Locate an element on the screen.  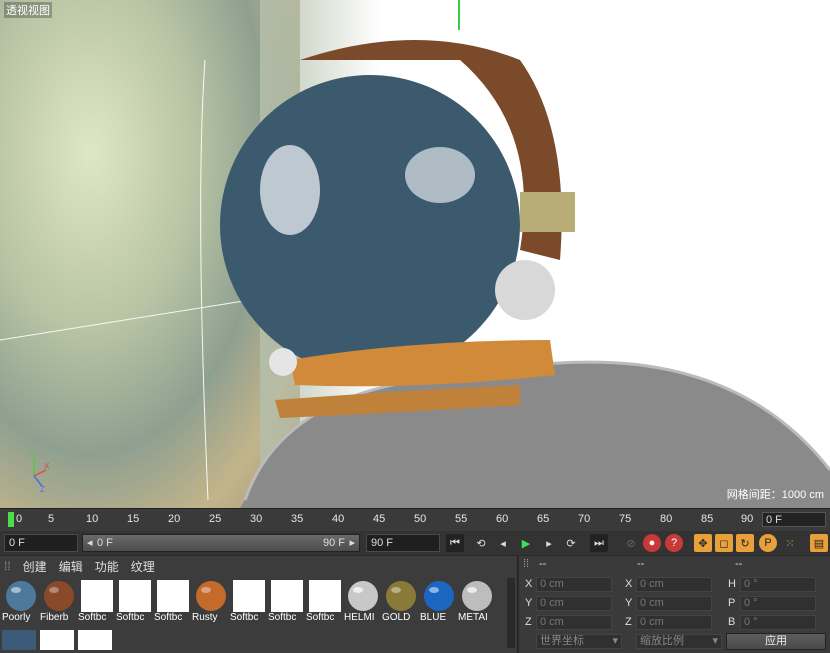
pos-x-field: 0 cm is located at coordinates (574, 584).